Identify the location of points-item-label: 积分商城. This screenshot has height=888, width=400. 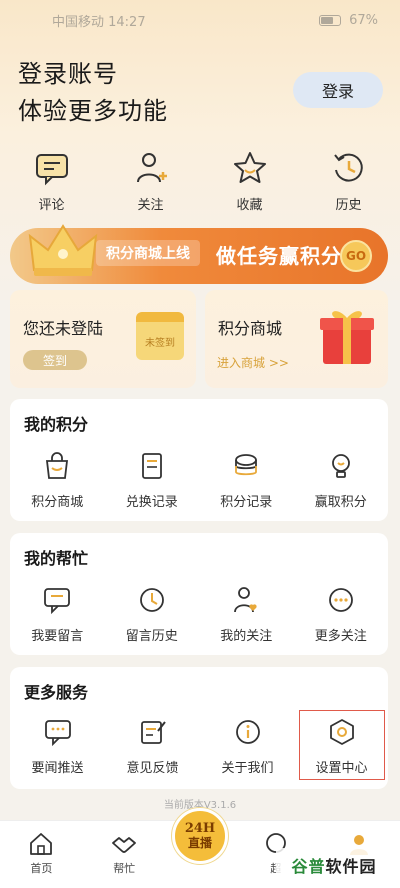
(57, 502).